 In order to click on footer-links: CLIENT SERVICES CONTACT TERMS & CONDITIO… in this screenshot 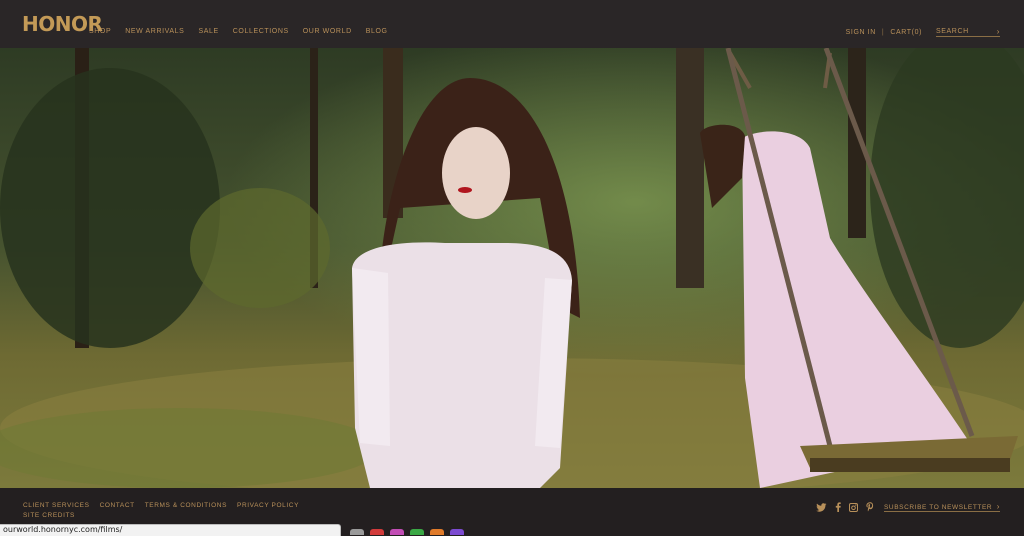, I will do `click(161, 505)`.